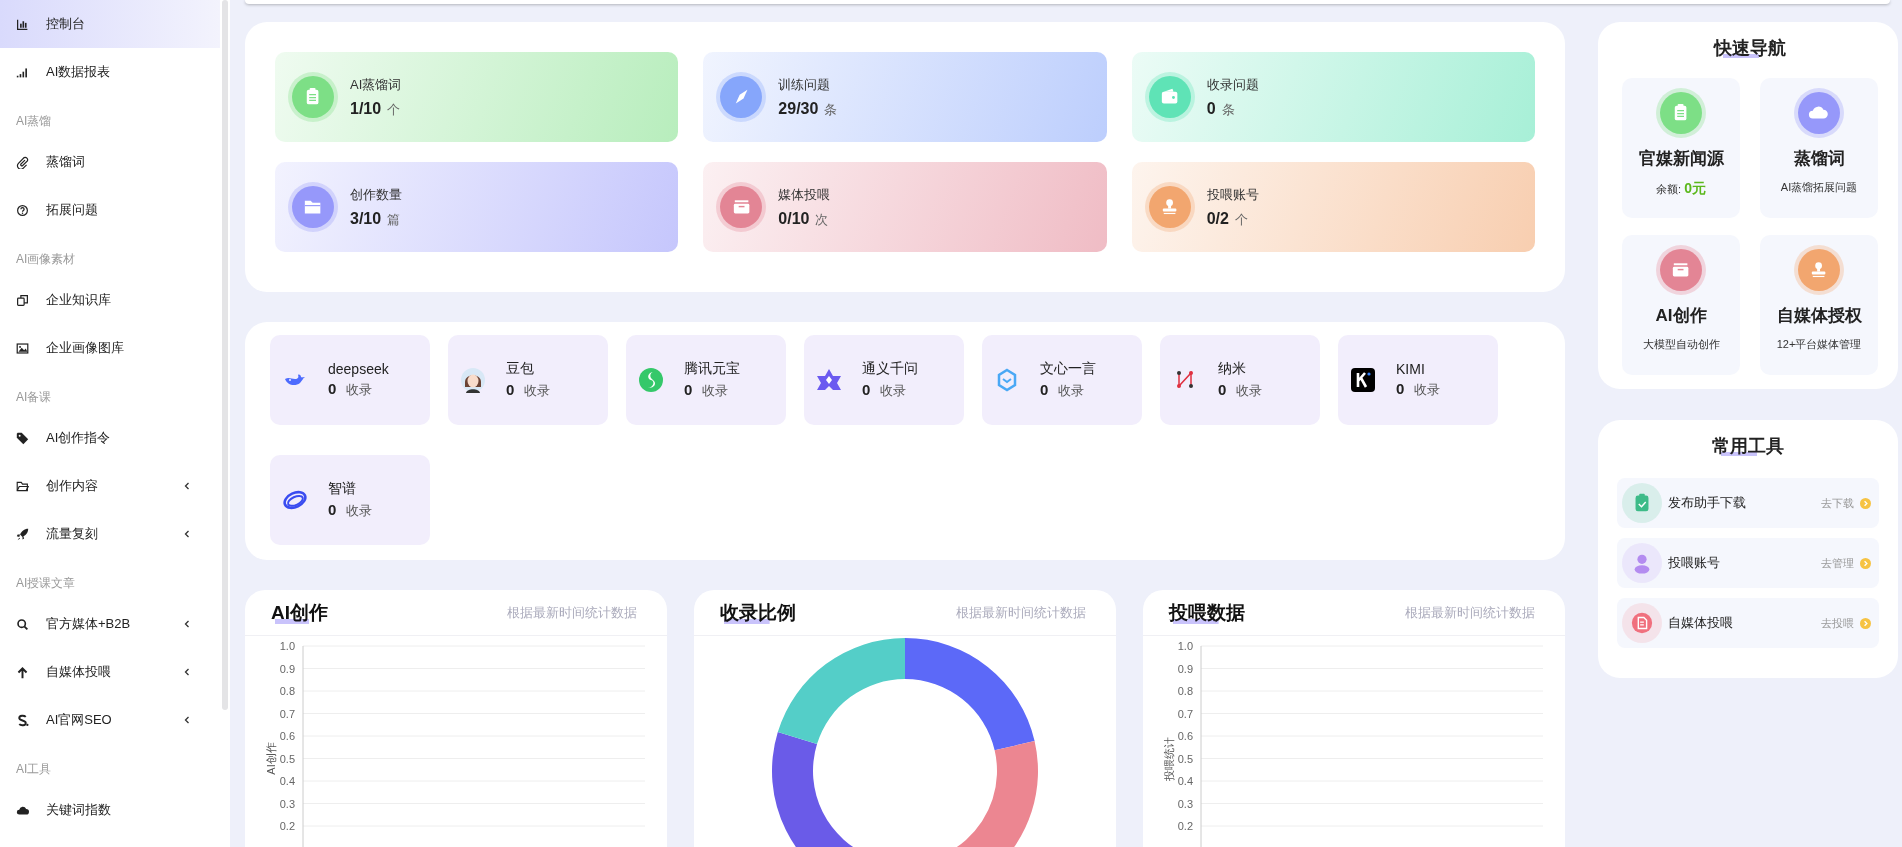 The height and width of the screenshot is (847, 1902). What do you see at coordinates (1211, 108) in the screenshot?
I see `stat-value: 0` at bounding box center [1211, 108].